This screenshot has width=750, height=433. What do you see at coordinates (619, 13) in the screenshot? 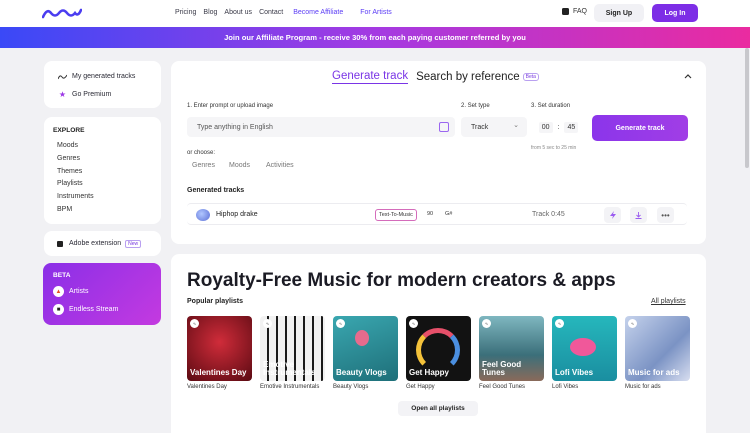
I see `signup-button: Sign Up` at bounding box center [619, 13].